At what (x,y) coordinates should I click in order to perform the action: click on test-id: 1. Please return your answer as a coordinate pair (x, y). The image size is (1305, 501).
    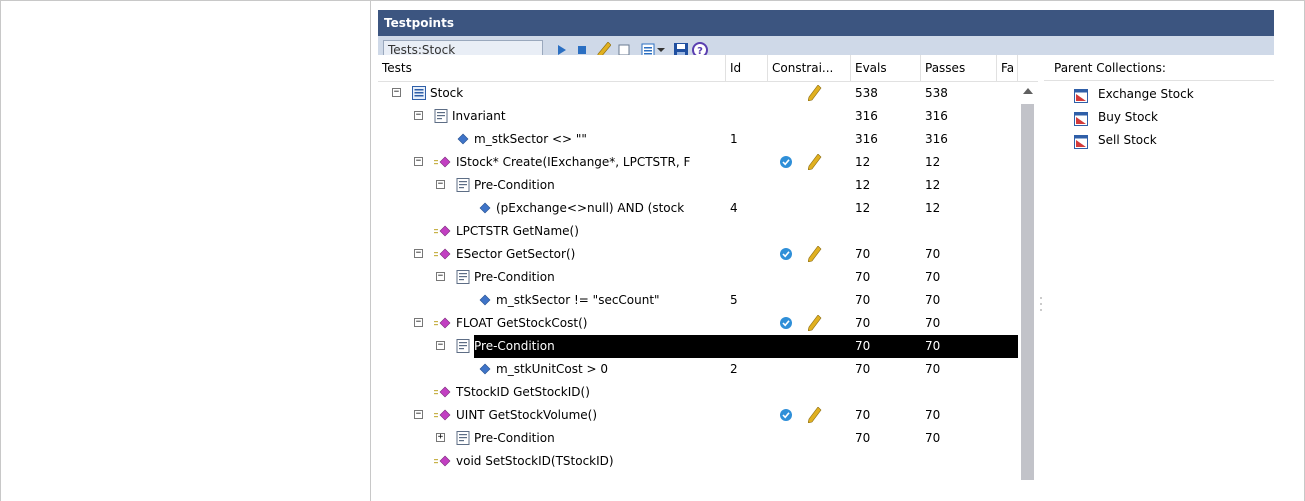
    Looking at the image, I should click on (734, 139).